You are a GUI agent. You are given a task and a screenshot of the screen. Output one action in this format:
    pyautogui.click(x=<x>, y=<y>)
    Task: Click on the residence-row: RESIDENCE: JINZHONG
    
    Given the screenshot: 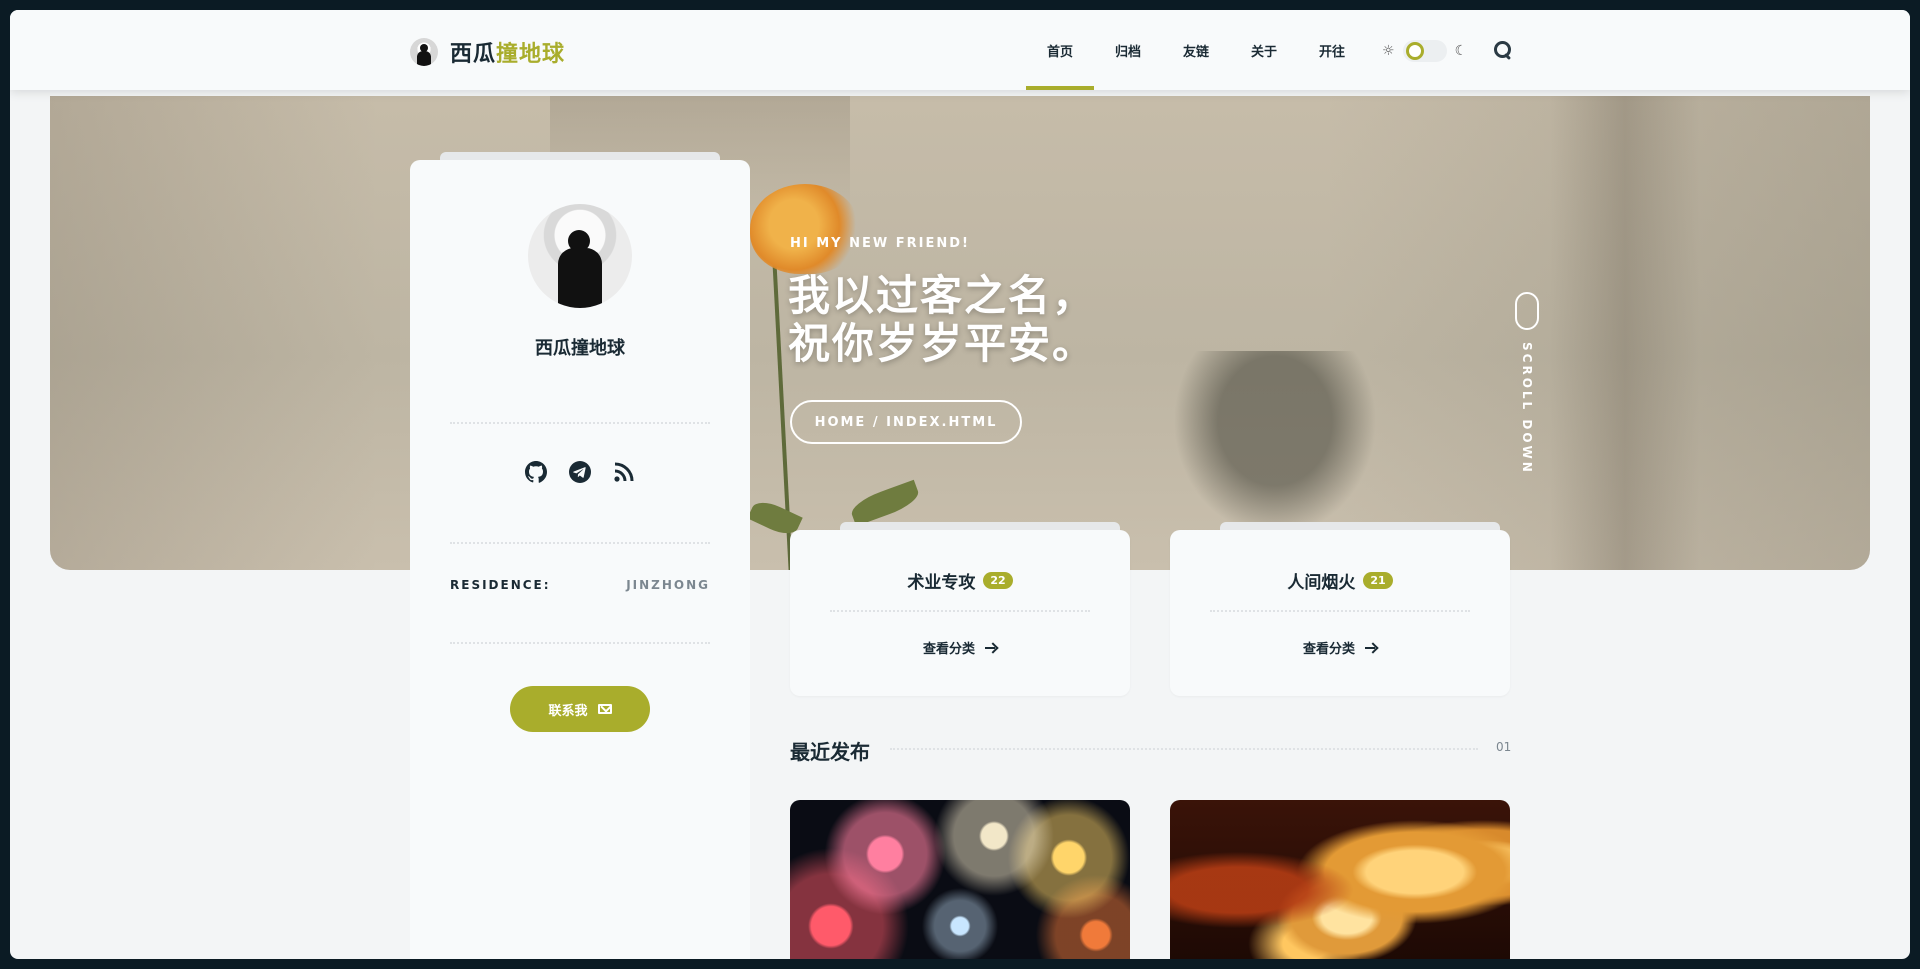 What is the action you would take?
    pyautogui.click(x=580, y=585)
    